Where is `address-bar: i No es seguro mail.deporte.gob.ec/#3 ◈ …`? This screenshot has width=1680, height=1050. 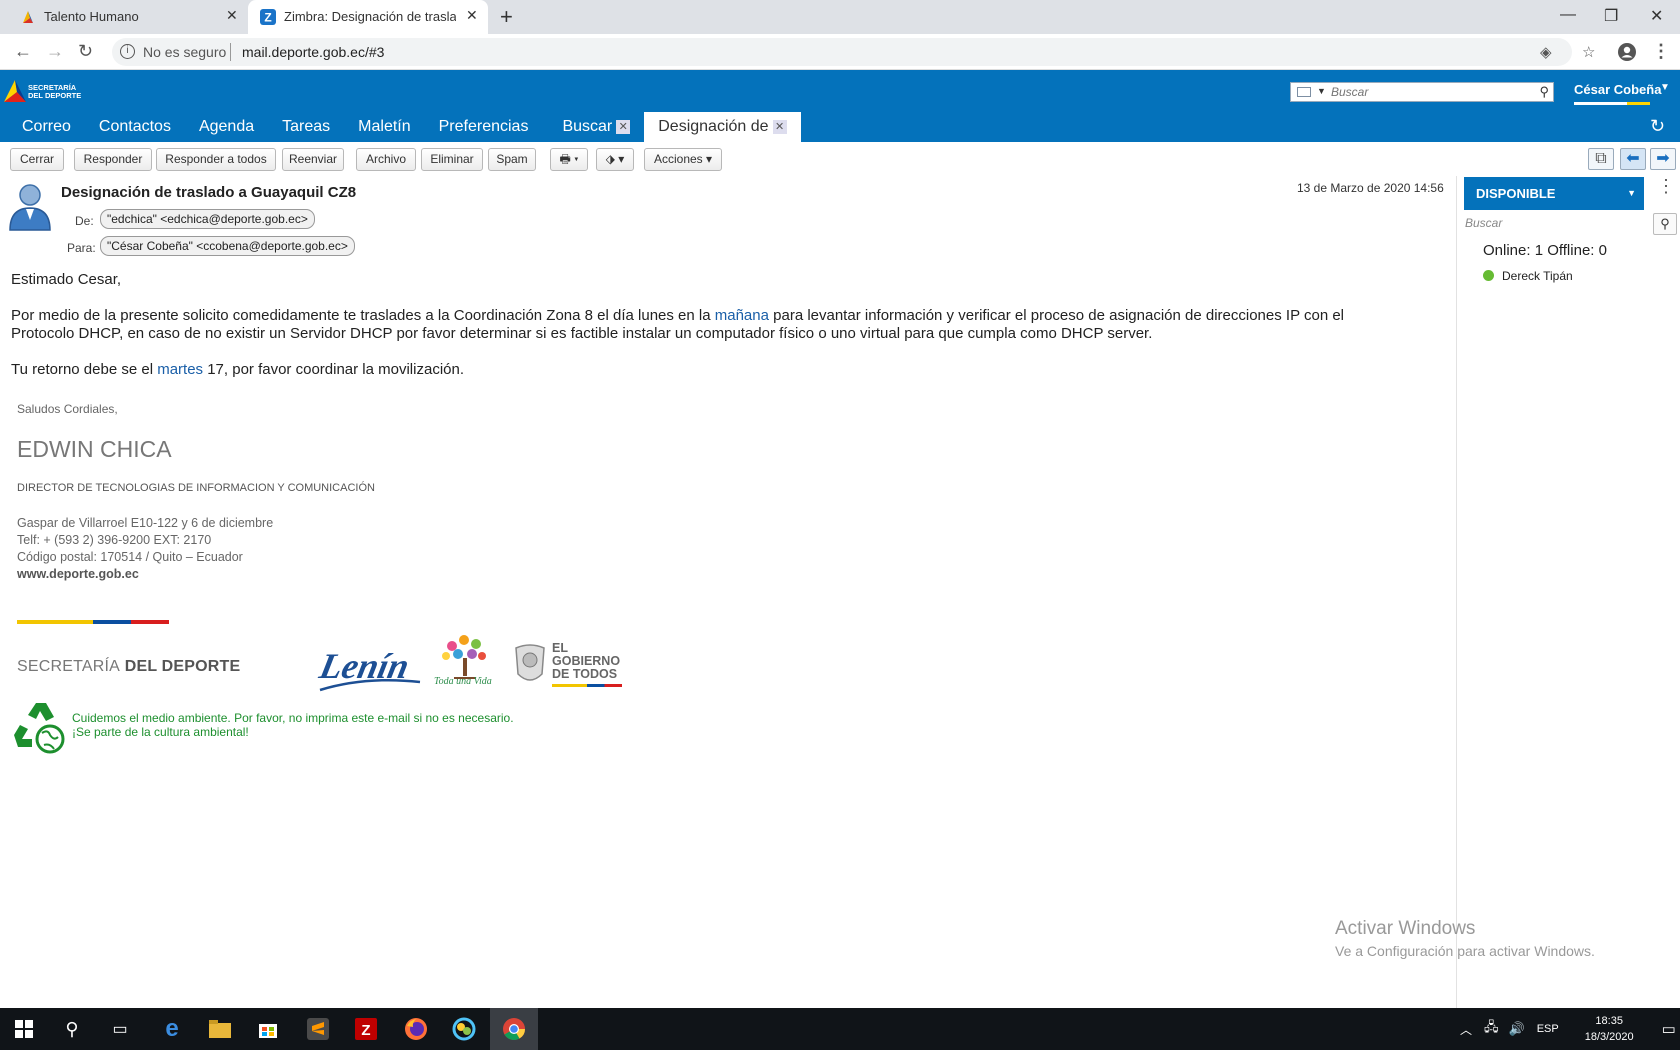 address-bar: i No es seguro mail.deporte.gob.ec/#3 ◈ … is located at coordinates (853, 52).